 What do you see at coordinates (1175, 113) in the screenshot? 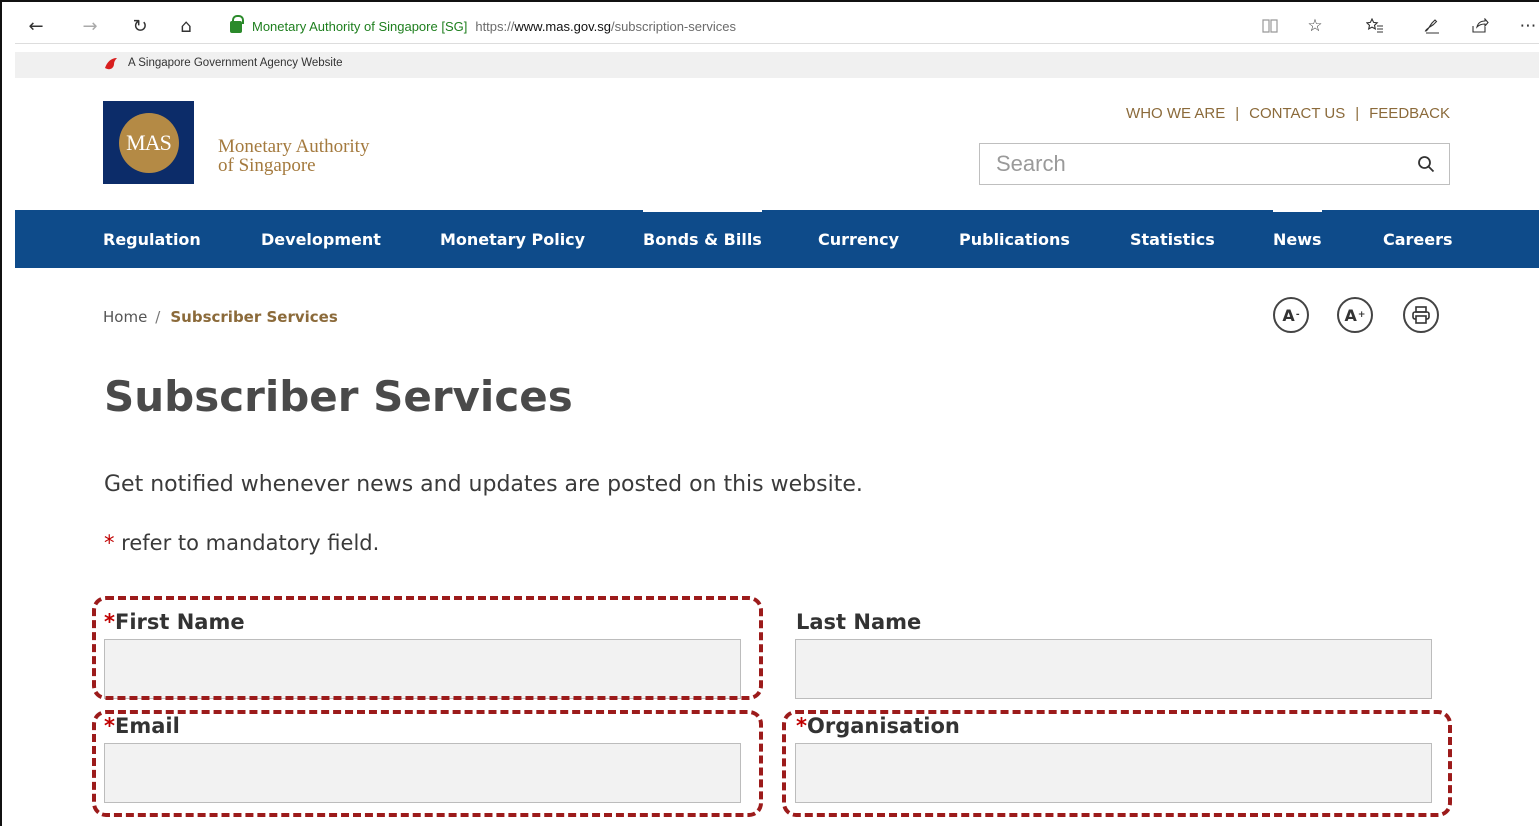
I see `who-we-are-link: WHO WE ARE` at bounding box center [1175, 113].